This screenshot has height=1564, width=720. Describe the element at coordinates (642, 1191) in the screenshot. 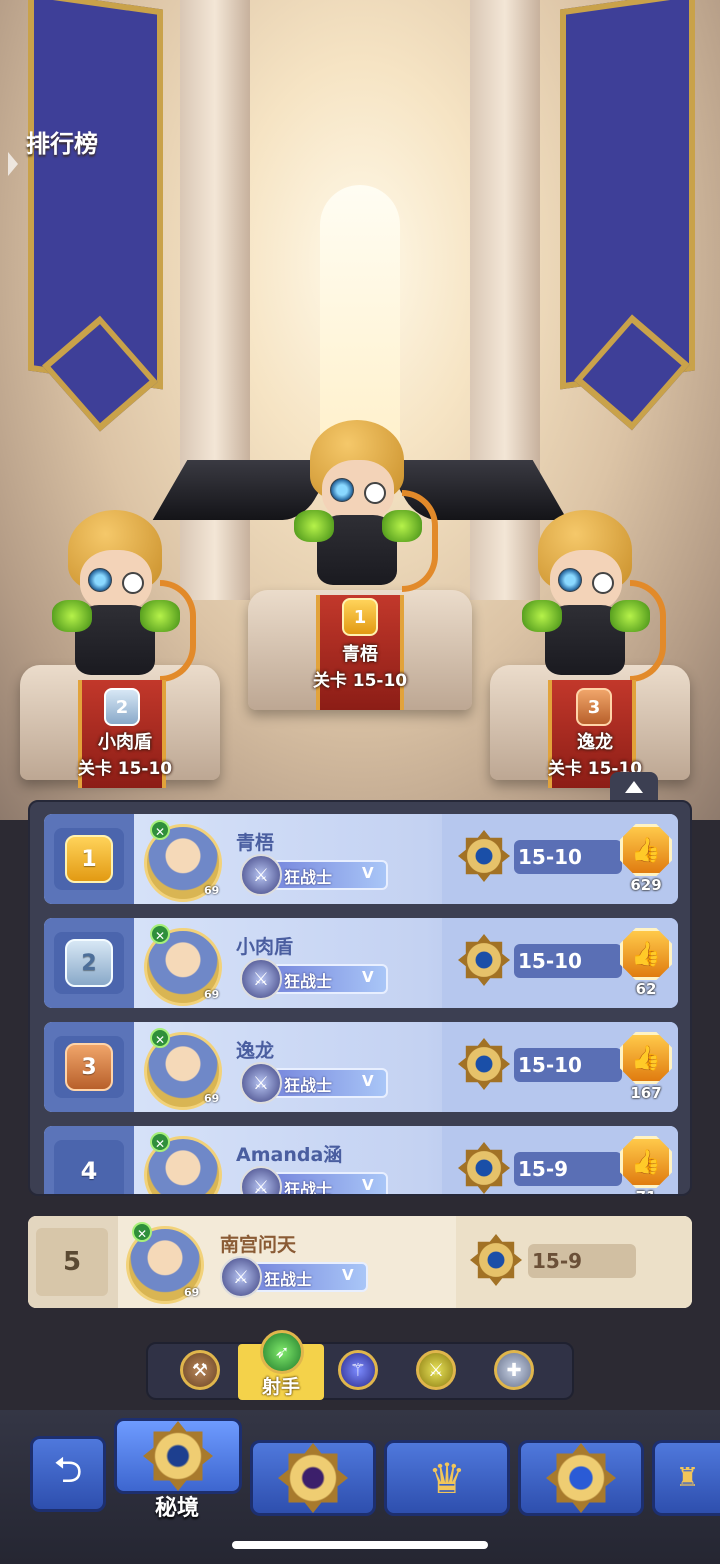

I see `like-count: 71` at that location.